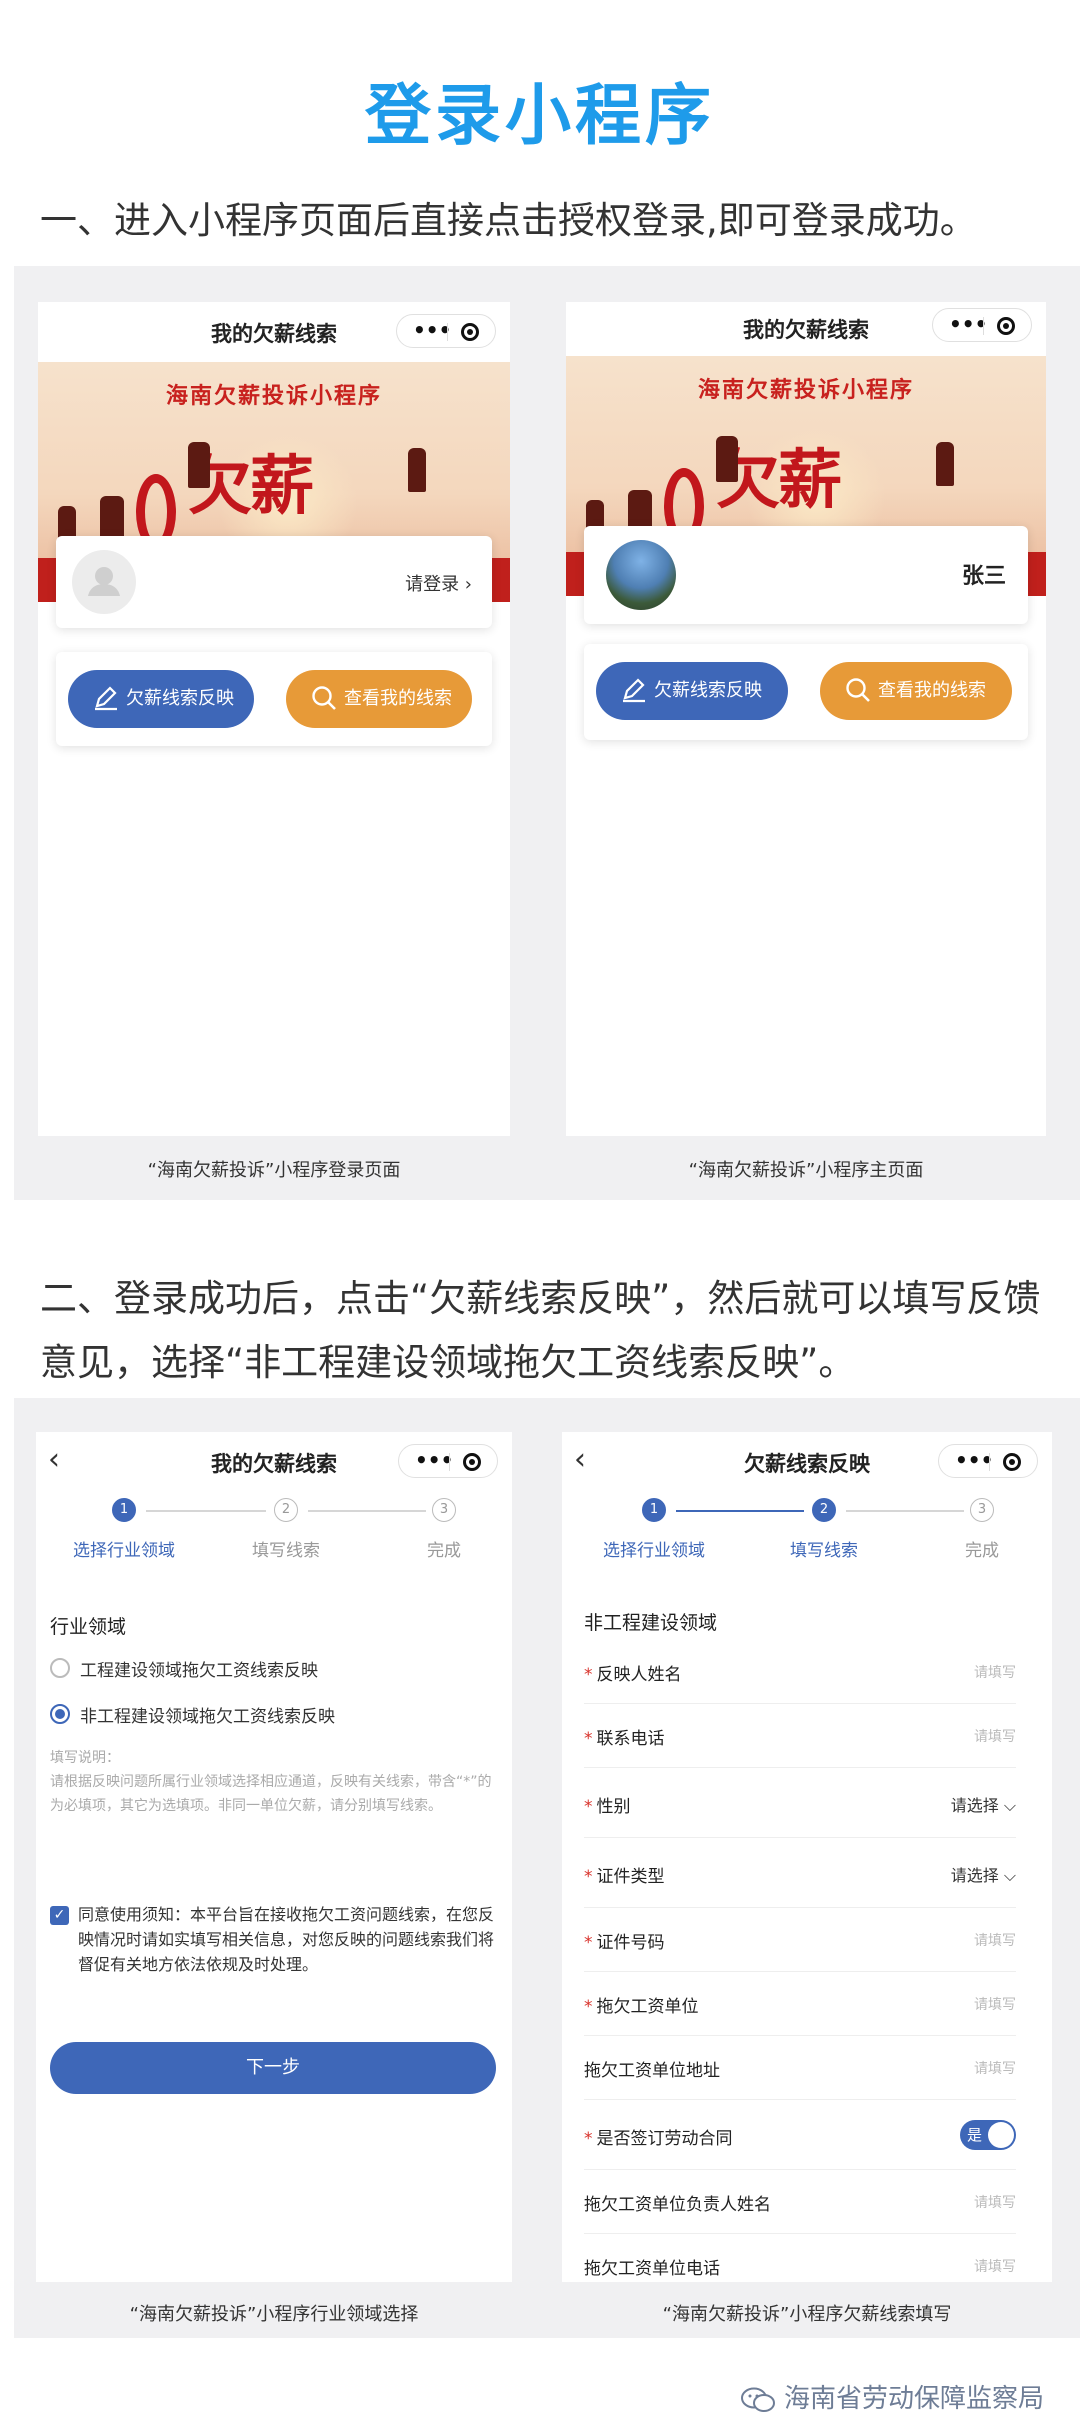 The image size is (1080, 2415). I want to click on user-avatar, so click(641, 575).